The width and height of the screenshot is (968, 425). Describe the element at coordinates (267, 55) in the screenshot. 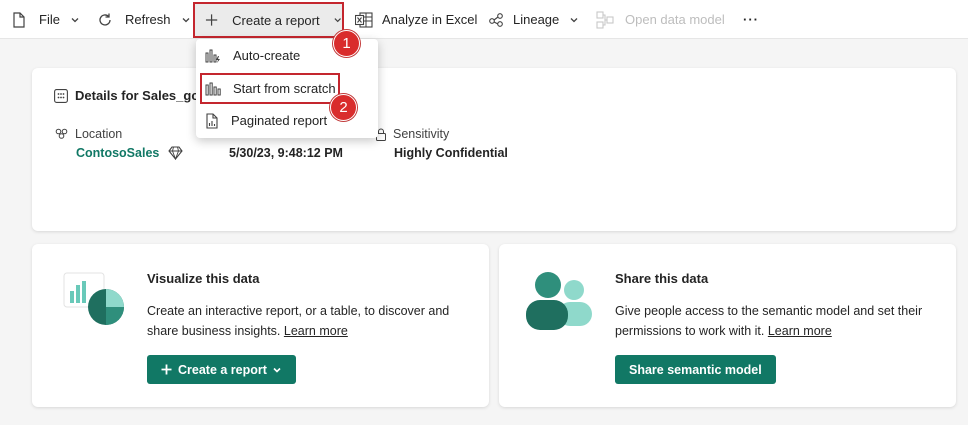

I see `auto-create-label: Auto-create` at that location.